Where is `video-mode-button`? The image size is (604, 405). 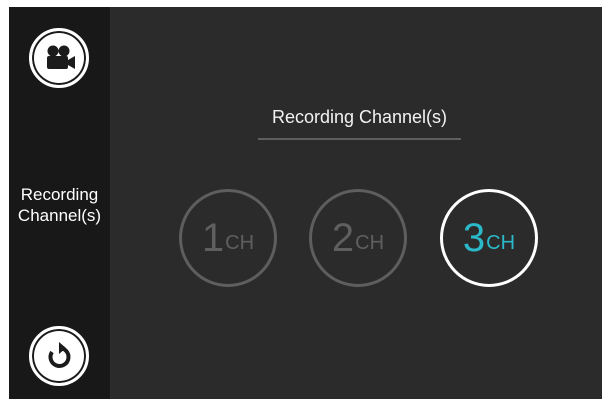 video-mode-button is located at coordinates (59, 58).